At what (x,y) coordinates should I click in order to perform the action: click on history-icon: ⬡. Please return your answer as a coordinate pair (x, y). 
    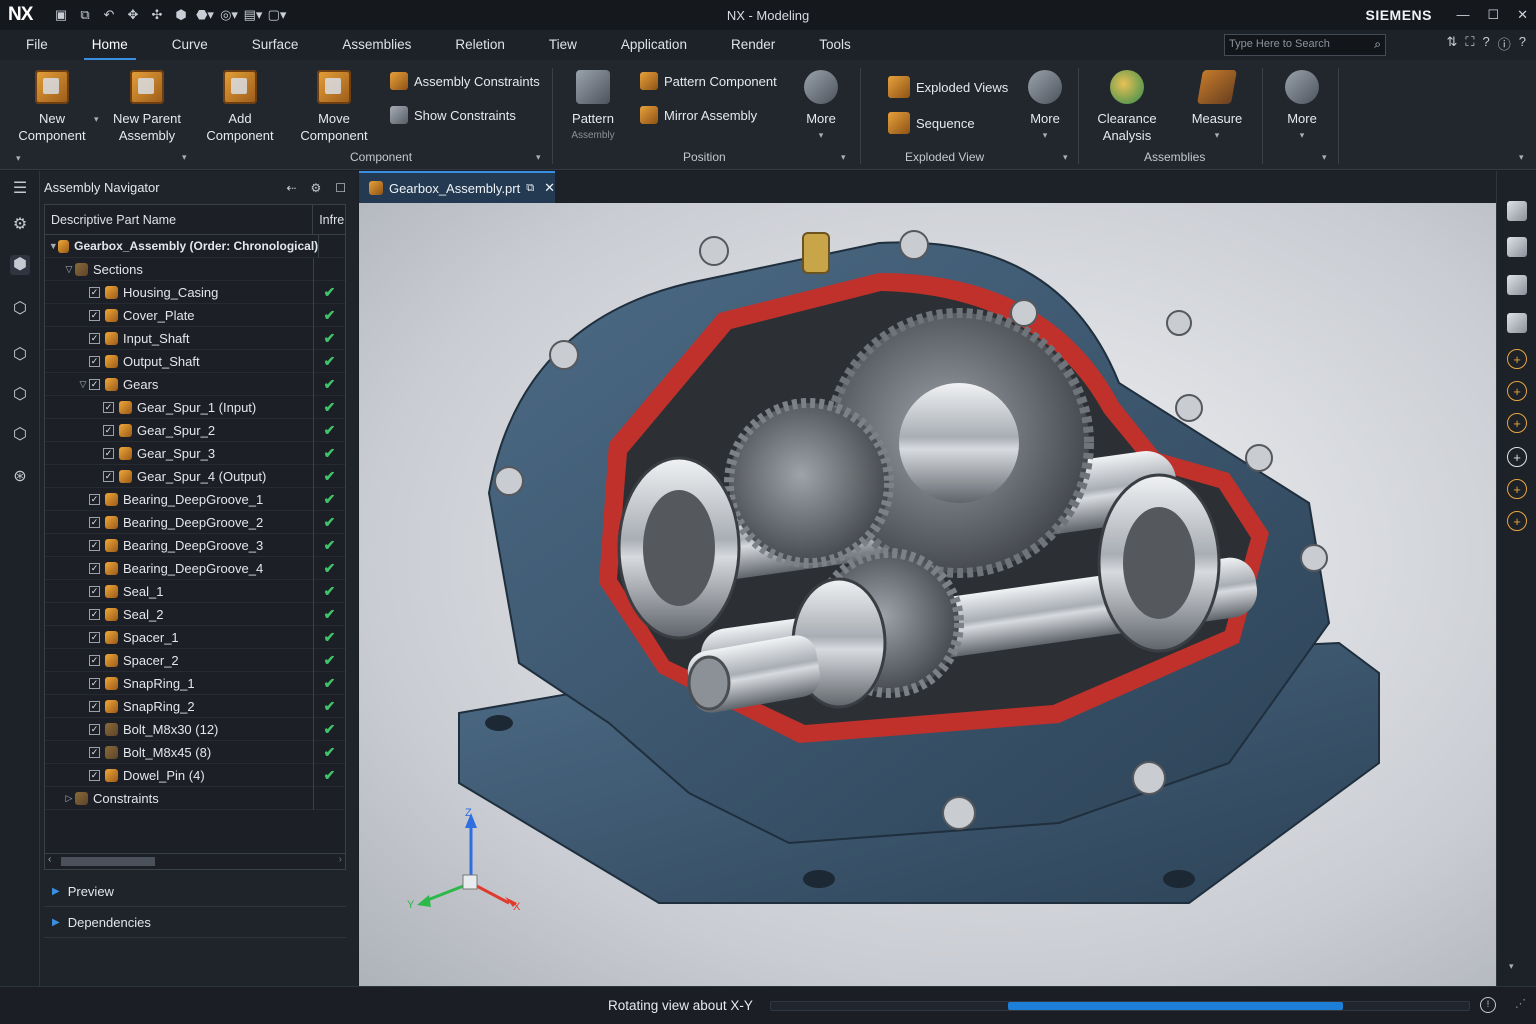
    Looking at the image, I should click on (20, 395).